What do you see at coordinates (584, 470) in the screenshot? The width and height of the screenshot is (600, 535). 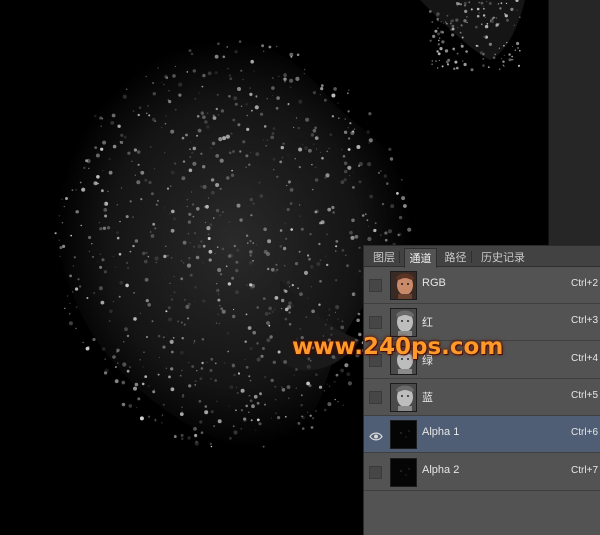 I see `channel-shortcut: Ctrl+7` at bounding box center [584, 470].